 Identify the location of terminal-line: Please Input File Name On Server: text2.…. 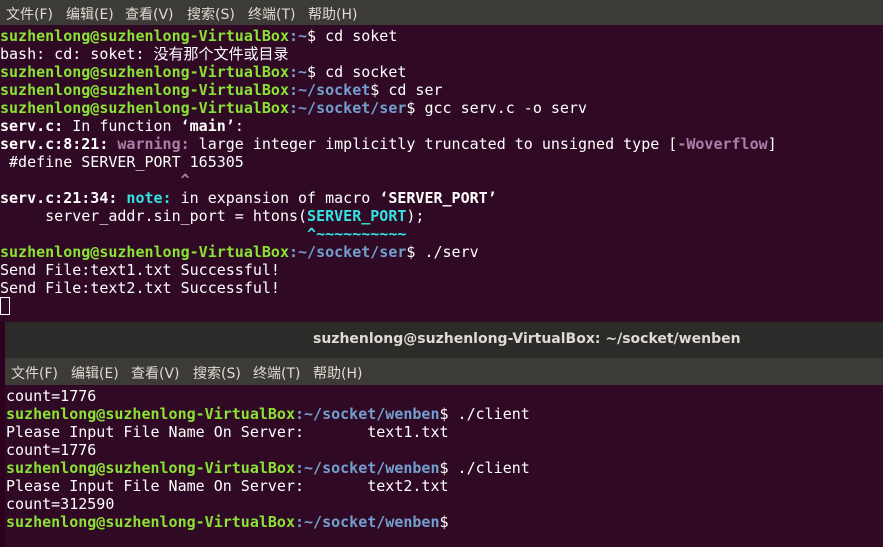
(227, 486).